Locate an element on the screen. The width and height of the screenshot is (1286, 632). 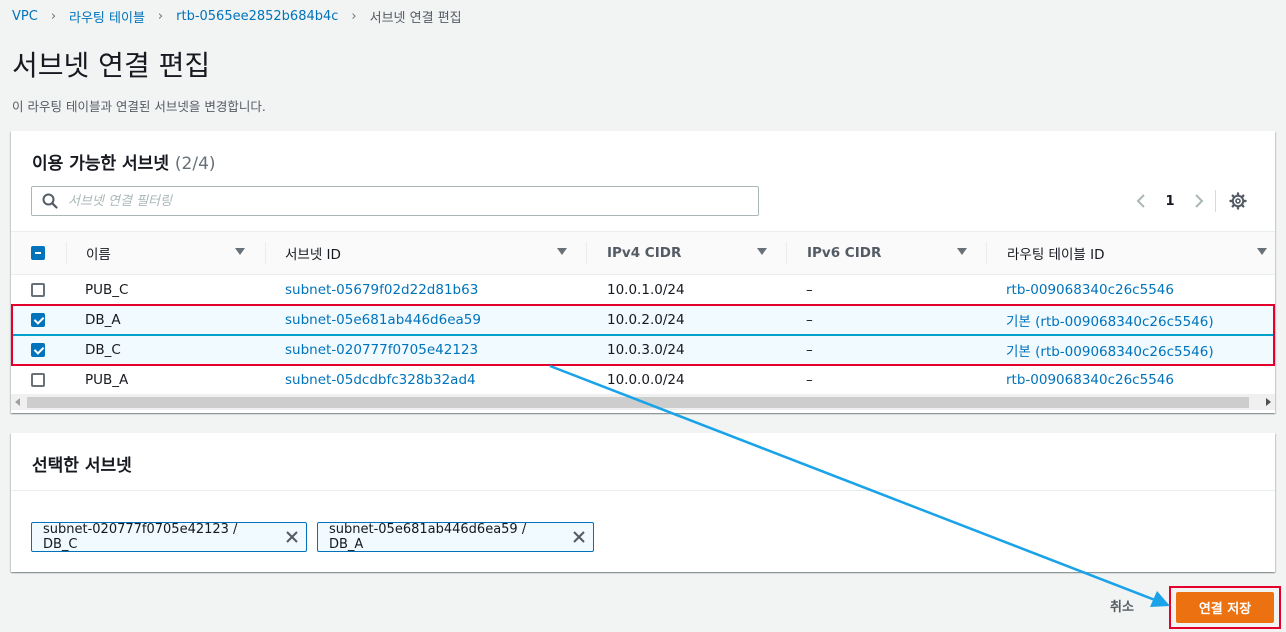
pager-divider is located at coordinates (1215, 201).